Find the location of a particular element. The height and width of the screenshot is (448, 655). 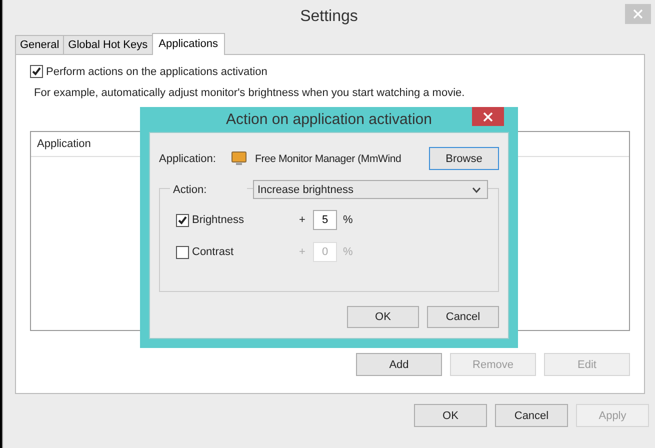

field-label: Application: is located at coordinates (188, 158).